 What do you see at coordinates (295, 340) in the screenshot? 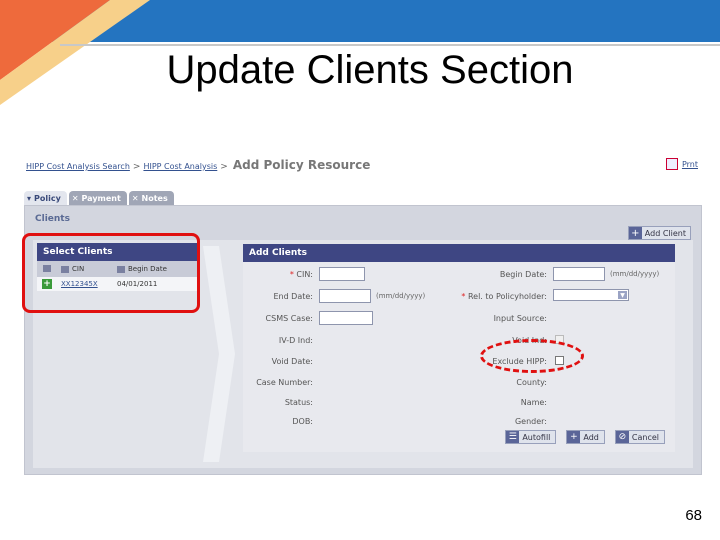
I see `ivd-ind-label: IV-D Ind:` at bounding box center [295, 340].